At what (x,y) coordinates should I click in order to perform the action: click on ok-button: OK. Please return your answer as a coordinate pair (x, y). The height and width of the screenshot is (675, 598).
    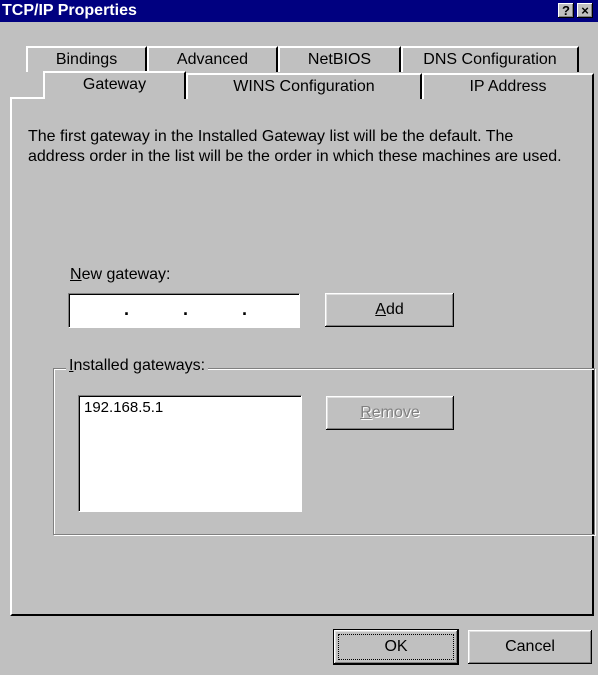
    Looking at the image, I should click on (396, 647).